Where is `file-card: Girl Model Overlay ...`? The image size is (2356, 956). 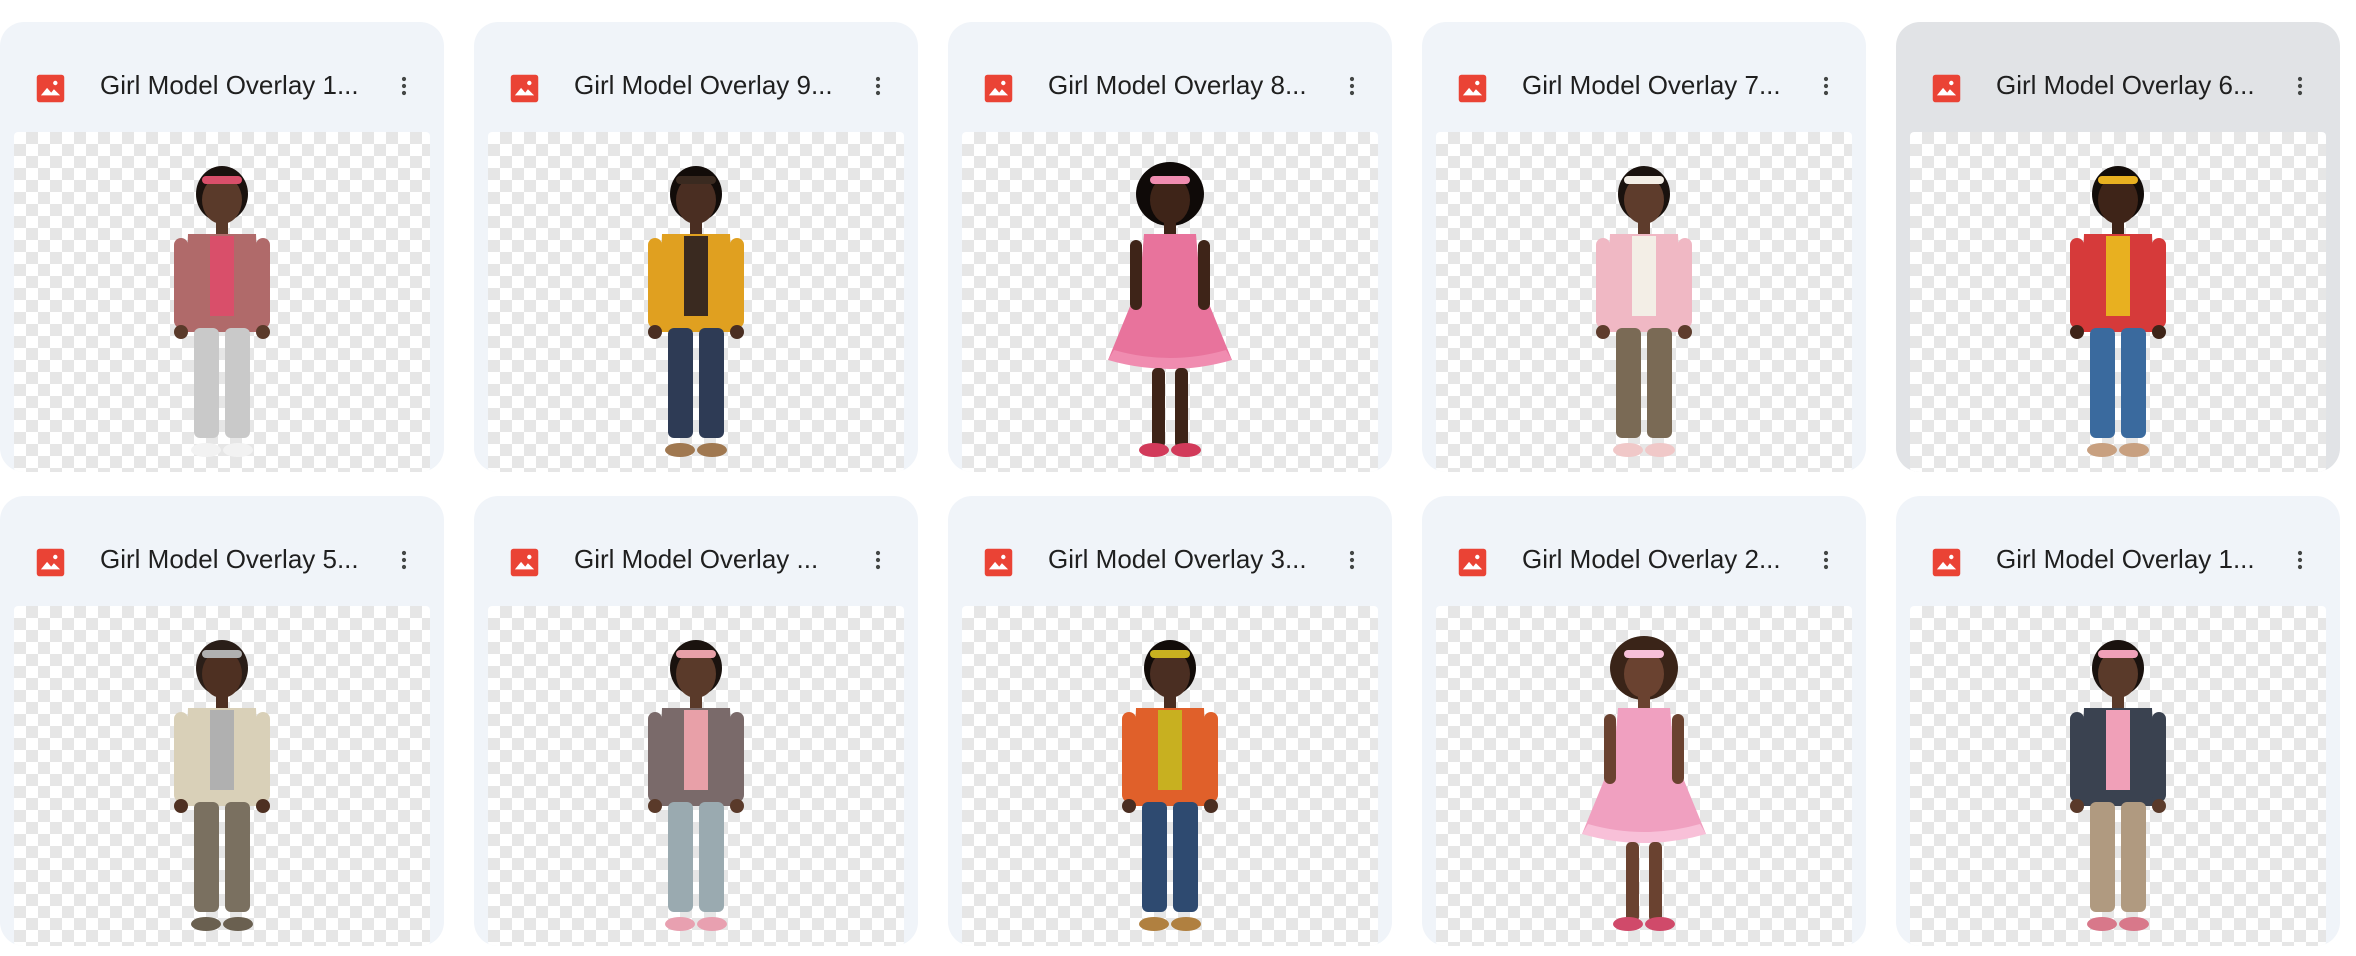
file-card: Girl Model Overlay ... is located at coordinates (696, 721).